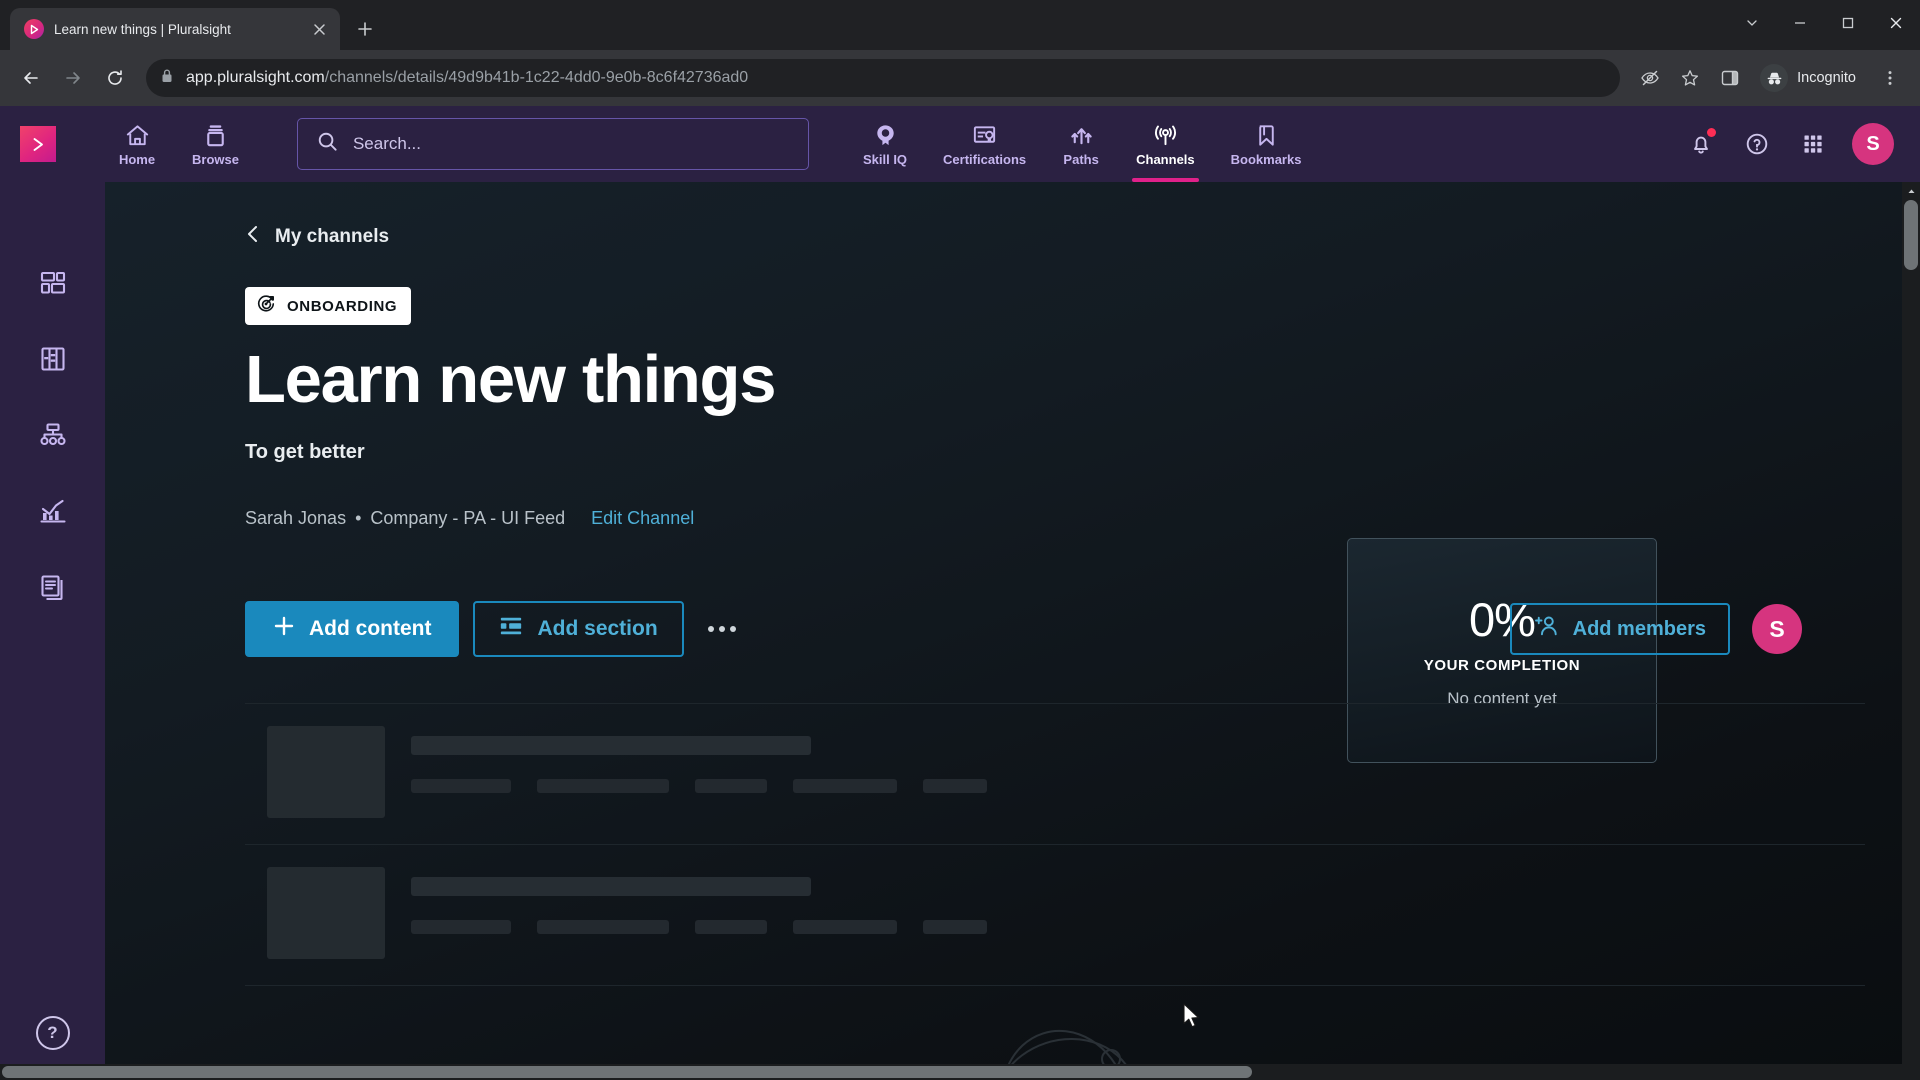  Describe the element at coordinates (1138, 927) in the screenshot. I see `skeleton-chip-row` at that location.